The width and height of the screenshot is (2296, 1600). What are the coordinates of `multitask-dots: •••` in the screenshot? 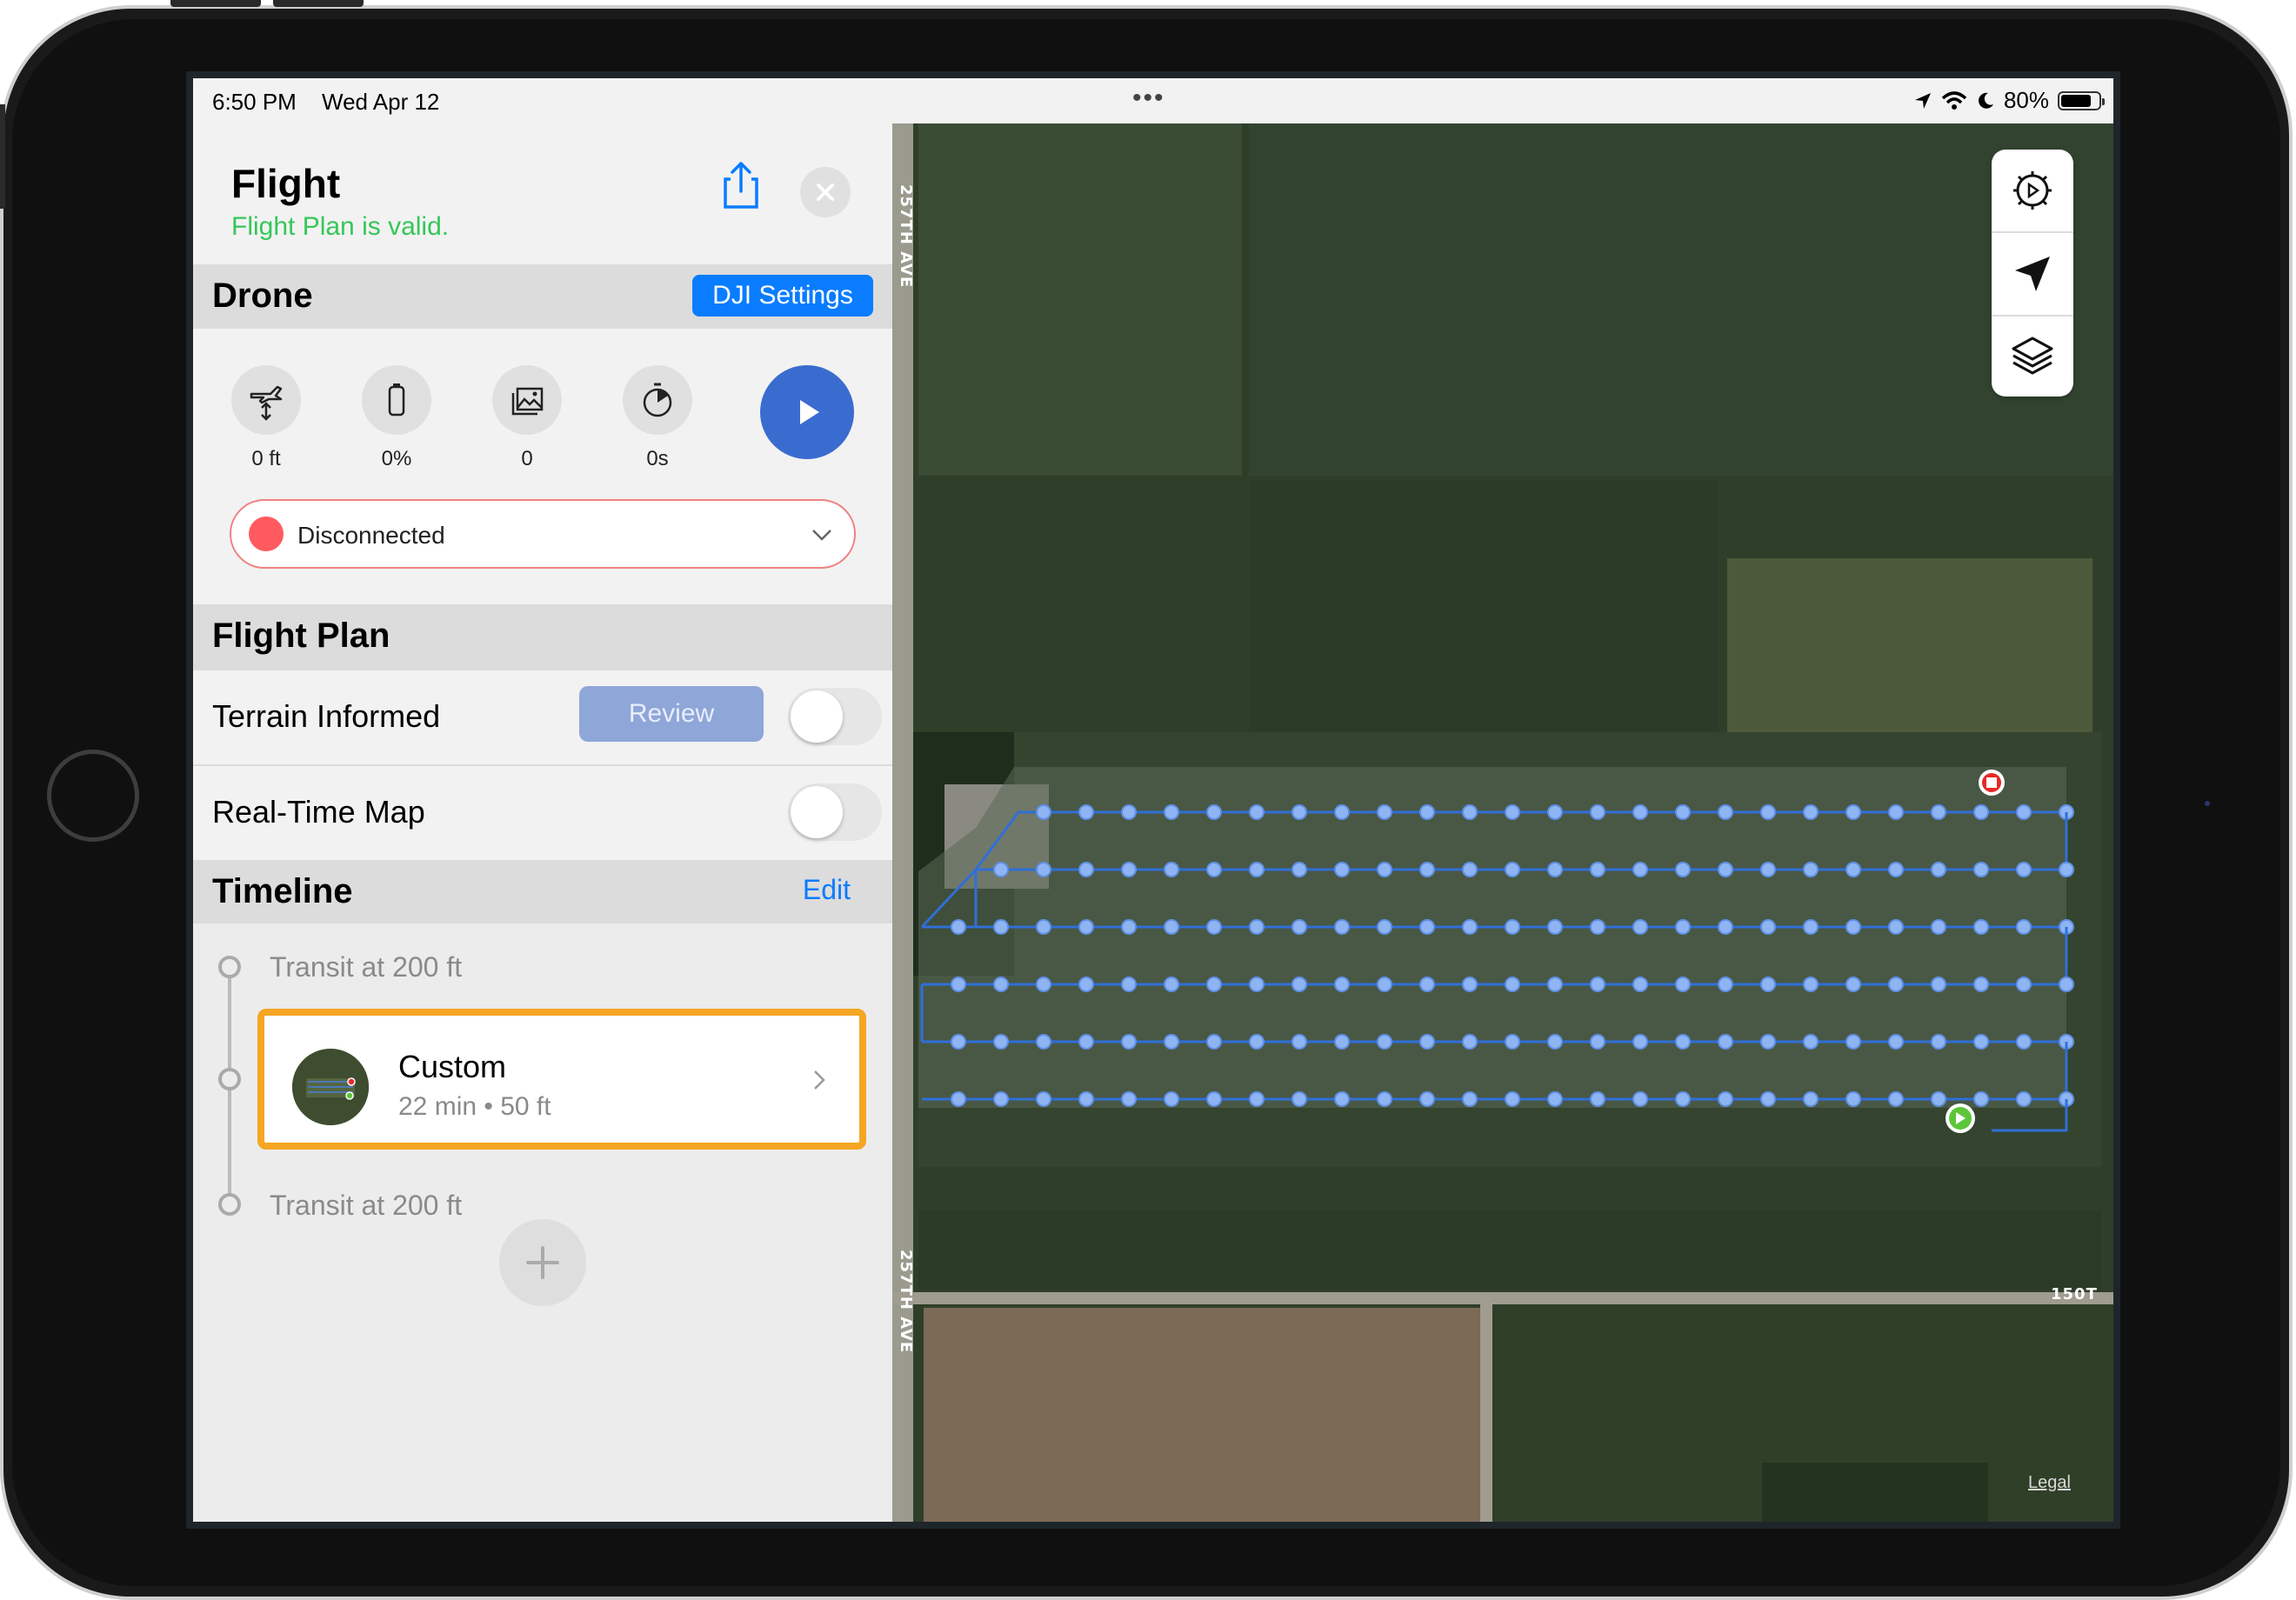 It's located at (1149, 98).